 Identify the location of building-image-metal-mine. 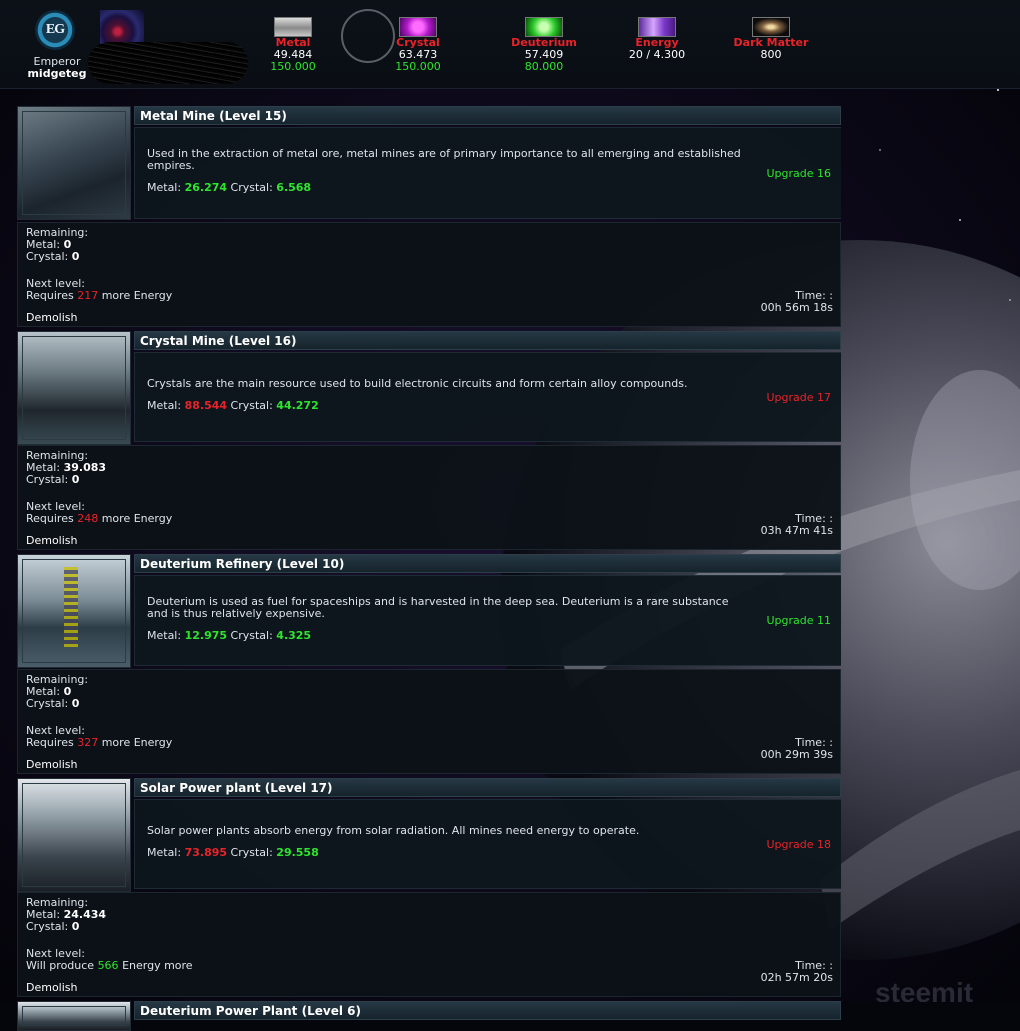
(74, 163).